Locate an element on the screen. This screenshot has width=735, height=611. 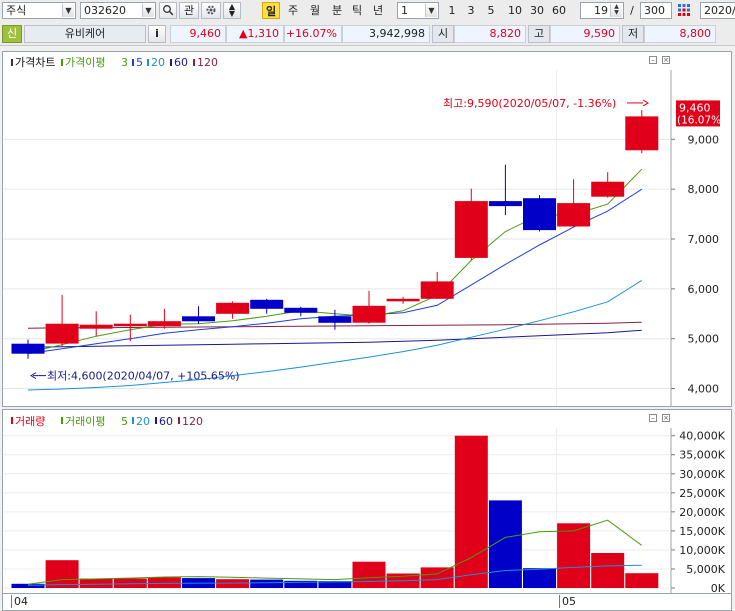
period-day: 일 is located at coordinates (271, 10).